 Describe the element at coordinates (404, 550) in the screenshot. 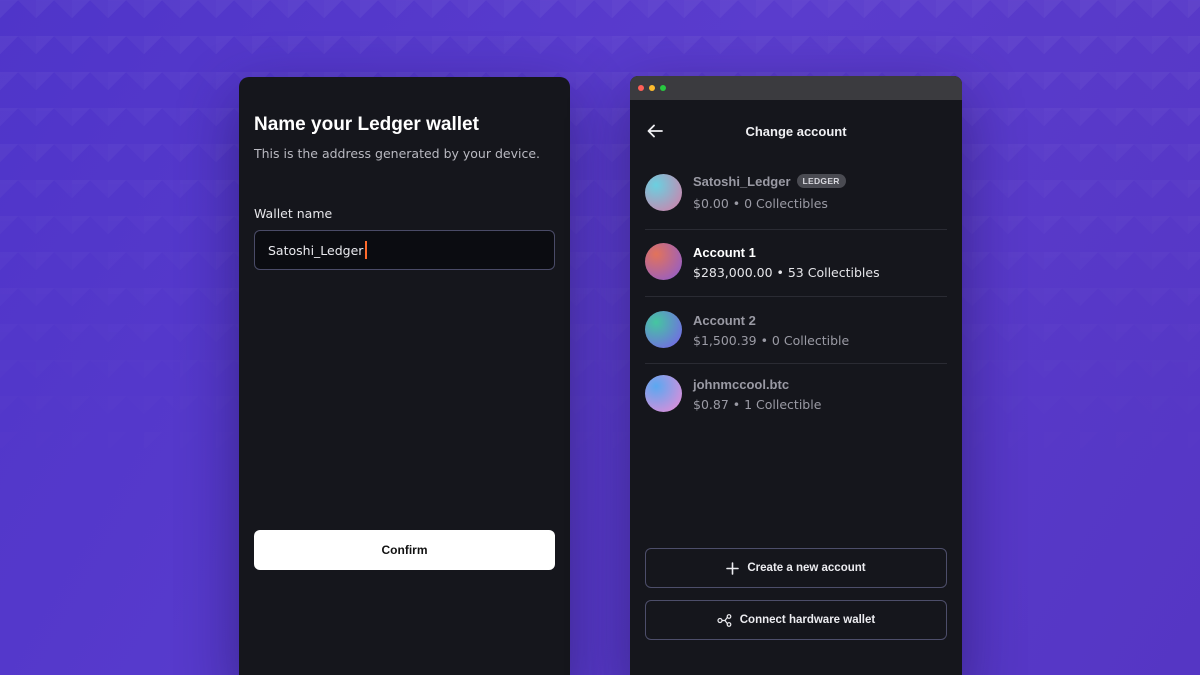

I see `confirm-button: Confirm` at that location.